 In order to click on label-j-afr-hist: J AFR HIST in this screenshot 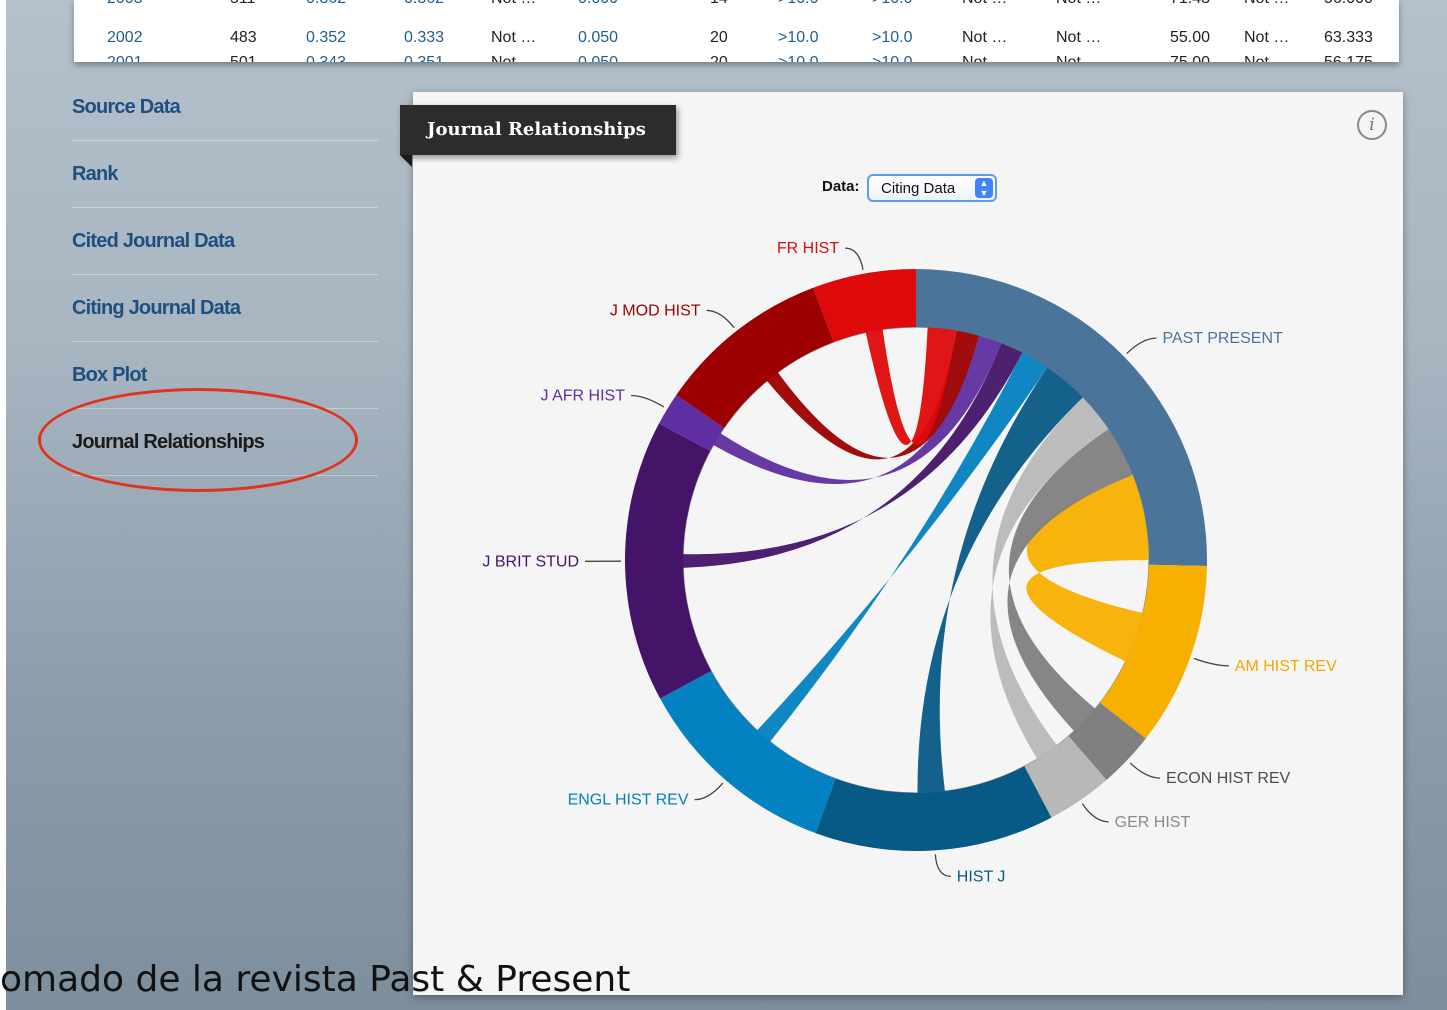, I will do `click(583, 396)`.